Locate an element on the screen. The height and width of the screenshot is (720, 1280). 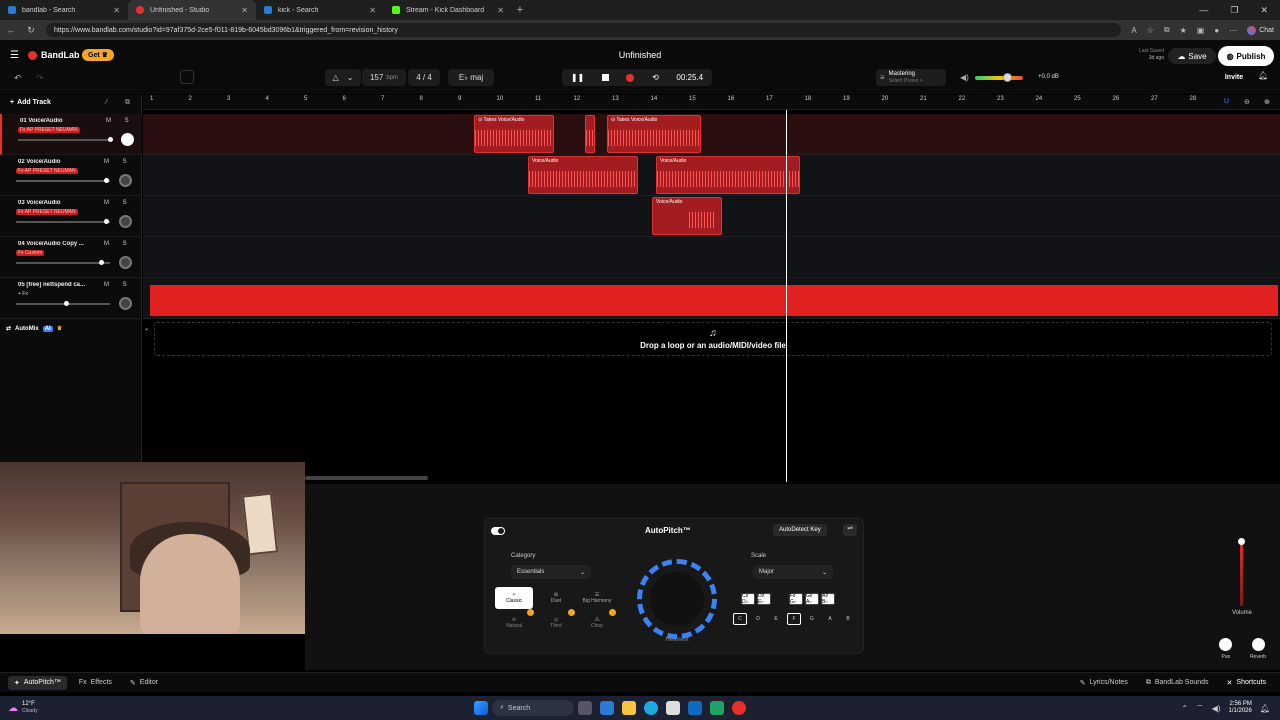
copilot-chat-button: Chat is located at coordinates (1260, 30).